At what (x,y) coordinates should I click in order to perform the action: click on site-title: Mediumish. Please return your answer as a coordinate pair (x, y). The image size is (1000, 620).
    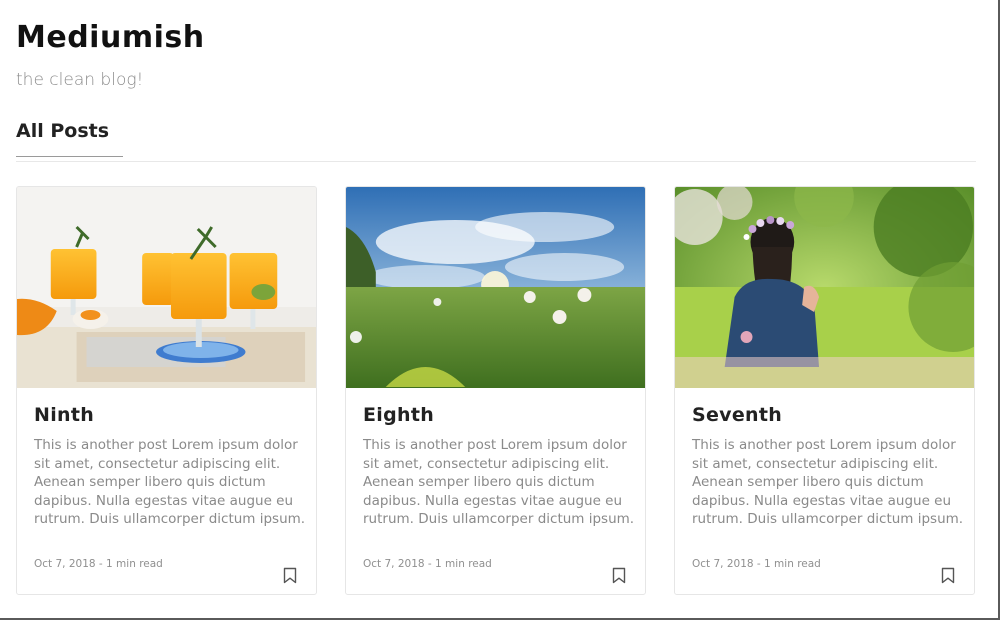
    Looking at the image, I should click on (110, 37).